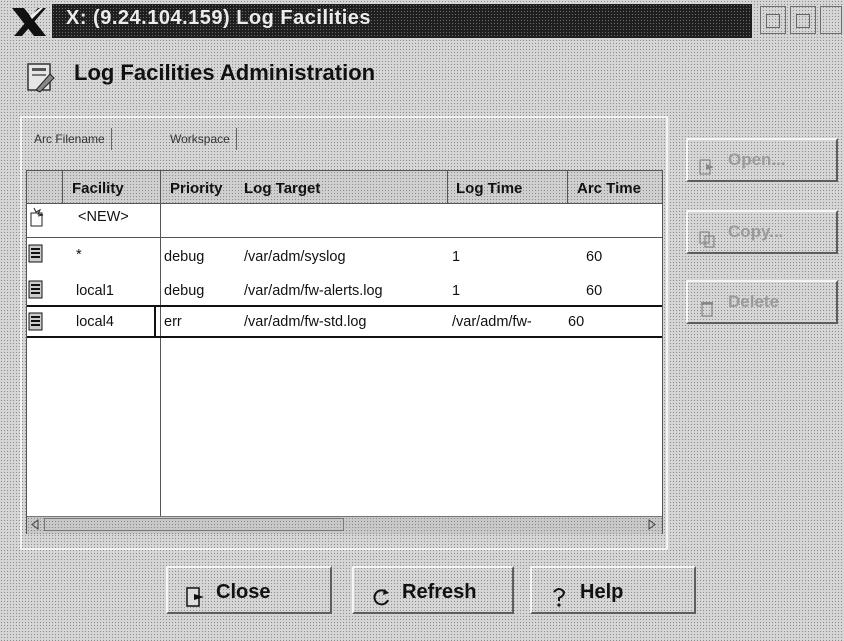 The image size is (844, 641). Describe the element at coordinates (313, 291) in the screenshot. I see `row-2-log-target: /var/adm/fw-alerts.log` at that location.